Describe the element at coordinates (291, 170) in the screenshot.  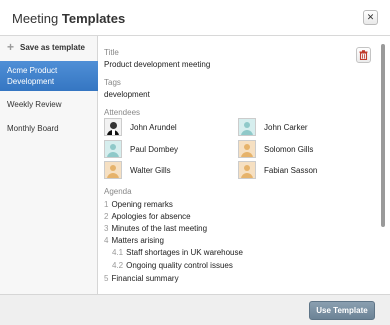
I see `attendee-name: Fabian Sasson` at that location.